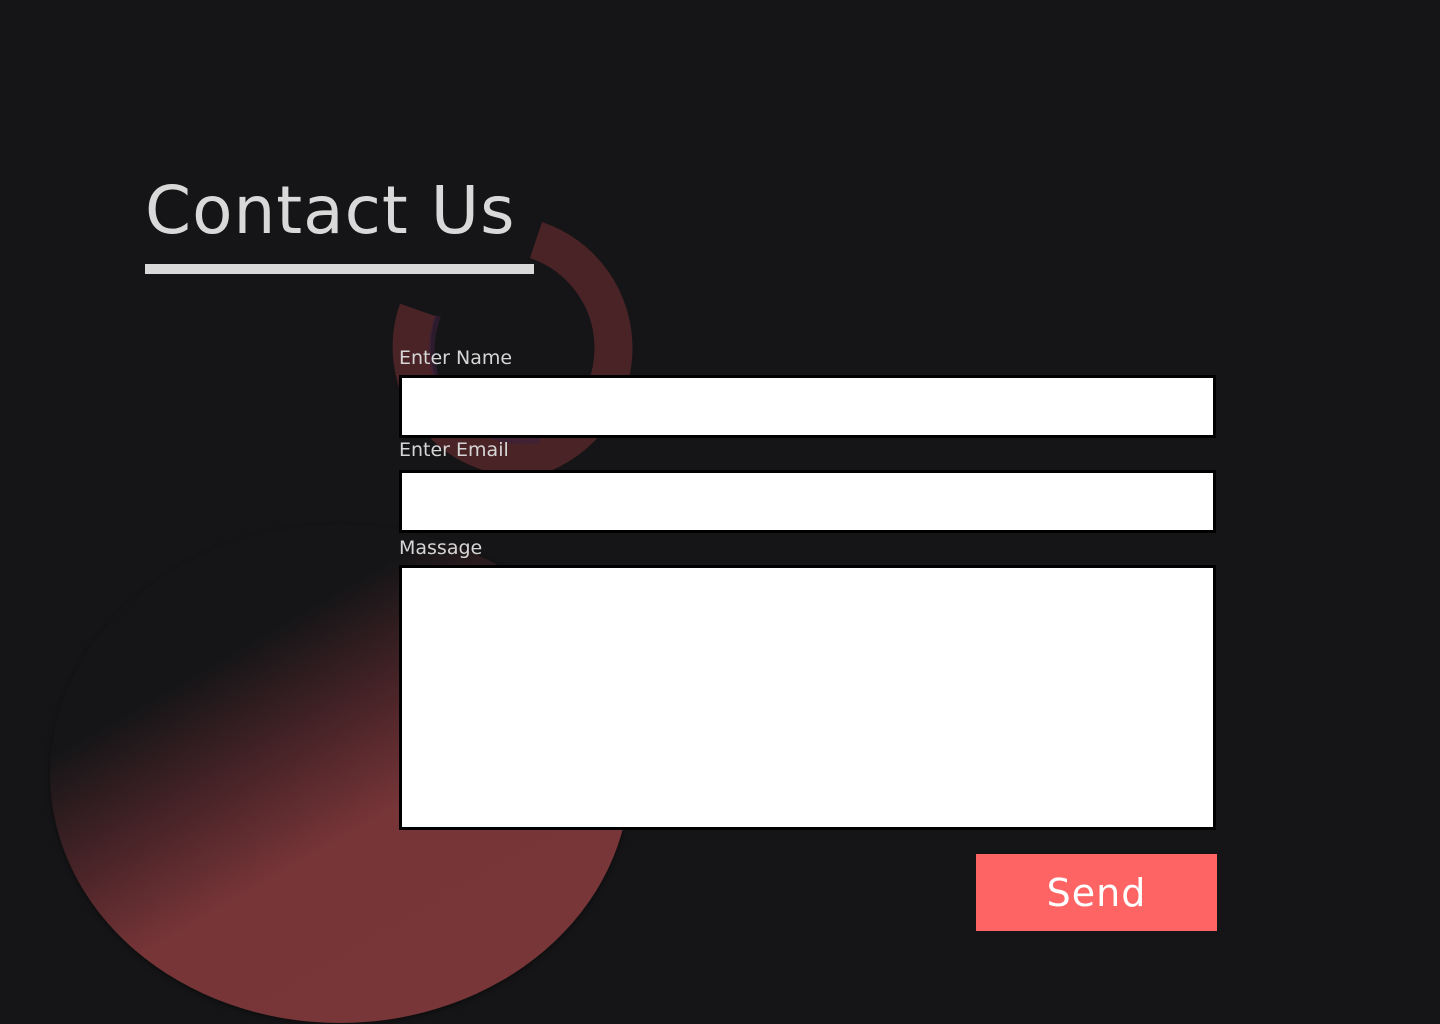  Describe the element at coordinates (1096, 892) in the screenshot. I see `send-button: Send` at that location.